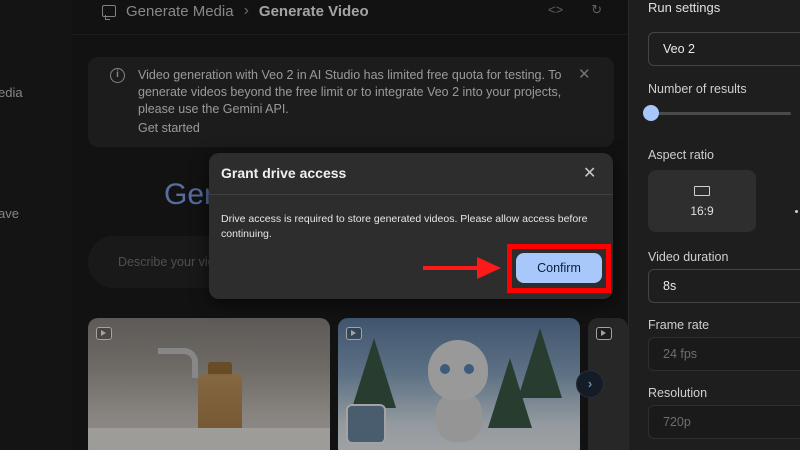 The image size is (800, 450). Describe the element at coordinates (284, 173) in the screenshot. I see `dialog-title: Grant drive access` at that location.